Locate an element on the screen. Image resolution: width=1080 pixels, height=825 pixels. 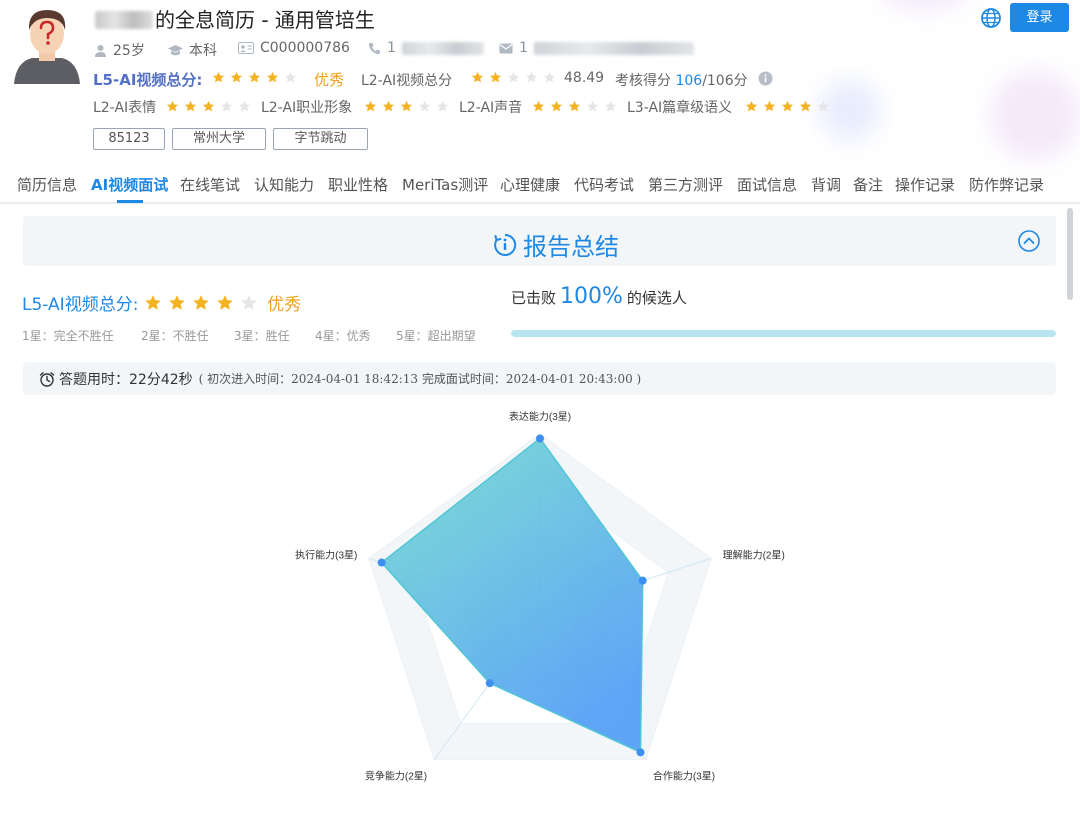
beat-progress-bar is located at coordinates (783, 333).